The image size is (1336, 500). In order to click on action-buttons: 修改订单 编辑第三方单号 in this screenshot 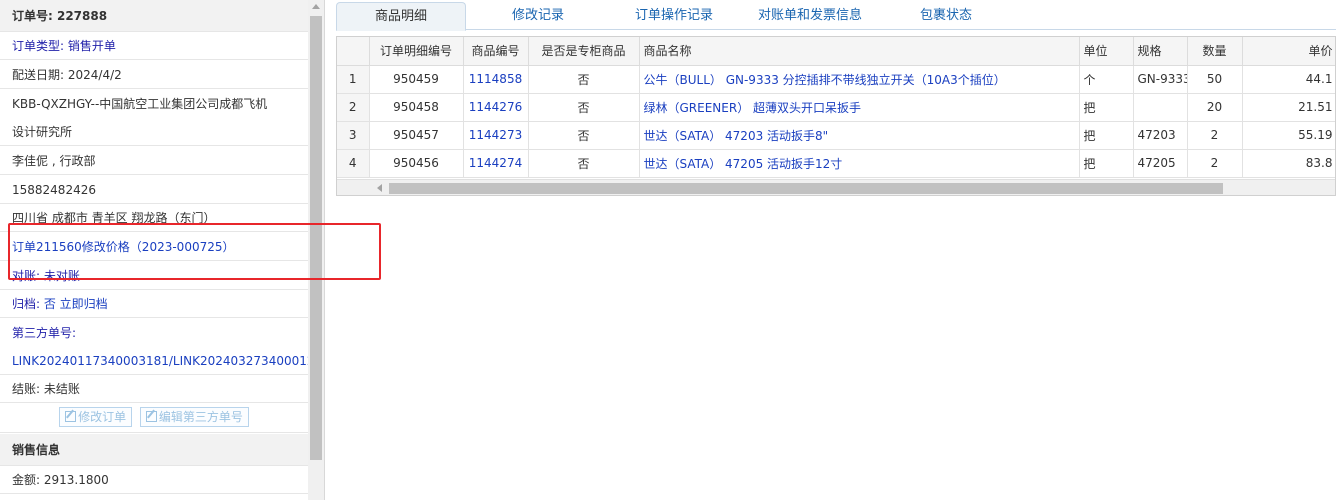, I will do `click(154, 418)`.